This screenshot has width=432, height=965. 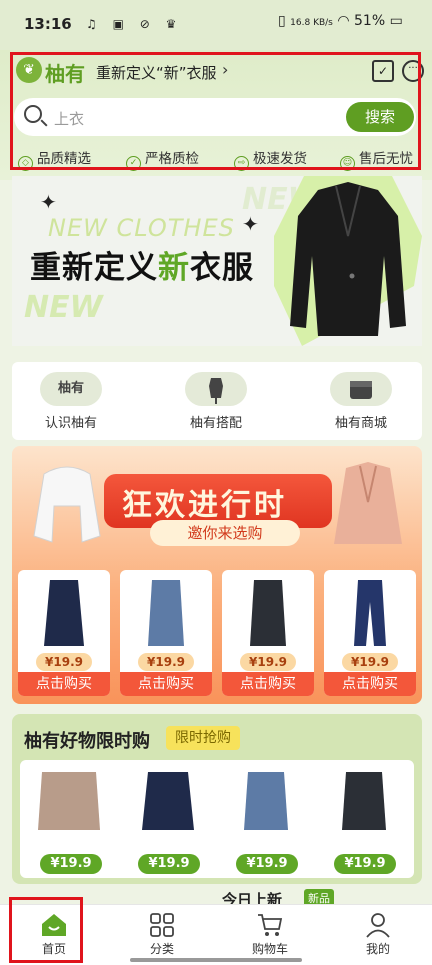 What do you see at coordinates (141, 228) in the screenshot?
I see `banner-en-text: NEW CLOTHES` at bounding box center [141, 228].